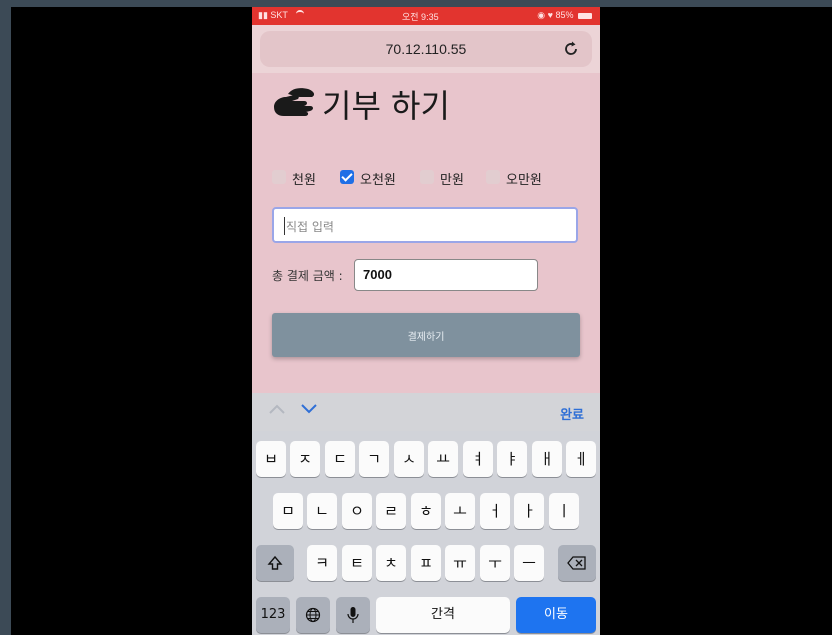 The width and height of the screenshot is (832, 635). I want to click on checkbox-checked, so click(347, 177).